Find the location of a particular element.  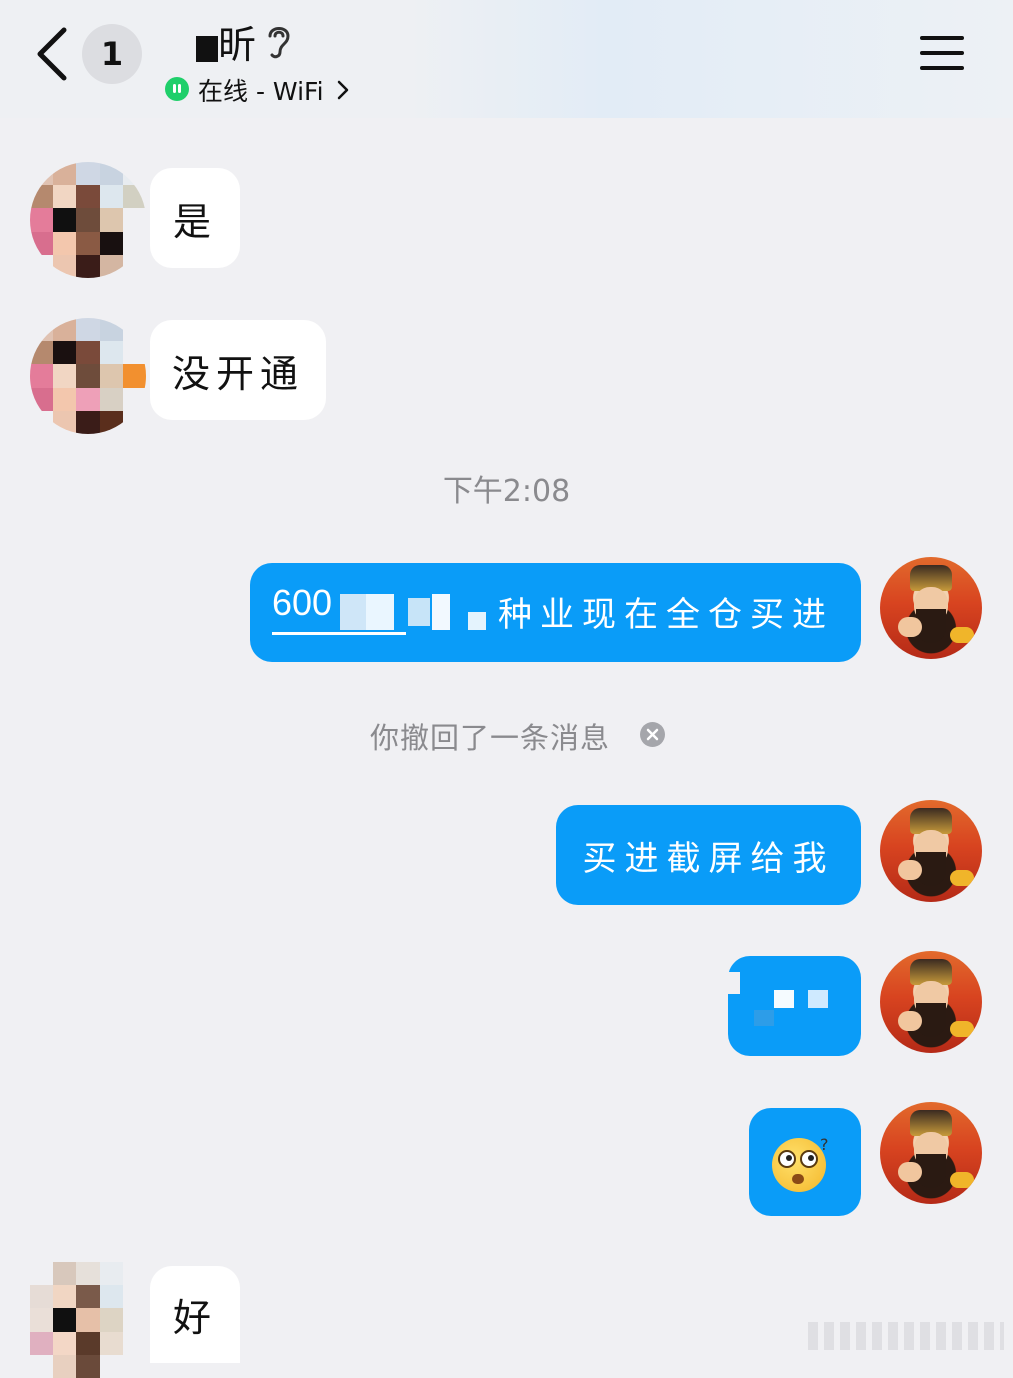

recall-notice: 你撤回了一条消息 is located at coordinates (490, 738).